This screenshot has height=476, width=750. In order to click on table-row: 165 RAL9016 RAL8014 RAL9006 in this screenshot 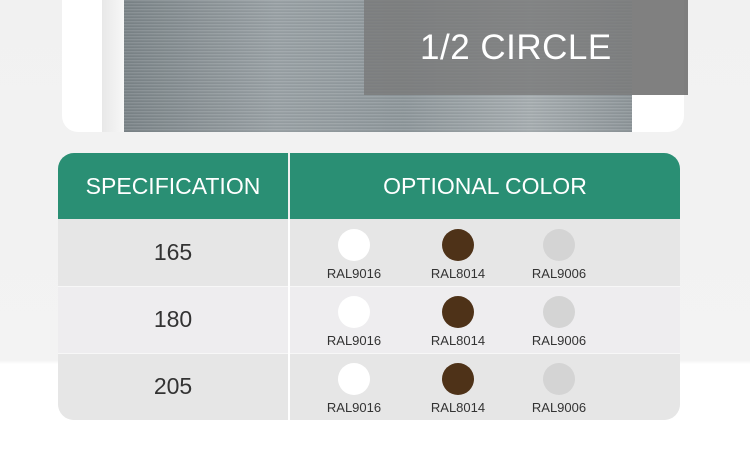, I will do `click(369, 252)`.